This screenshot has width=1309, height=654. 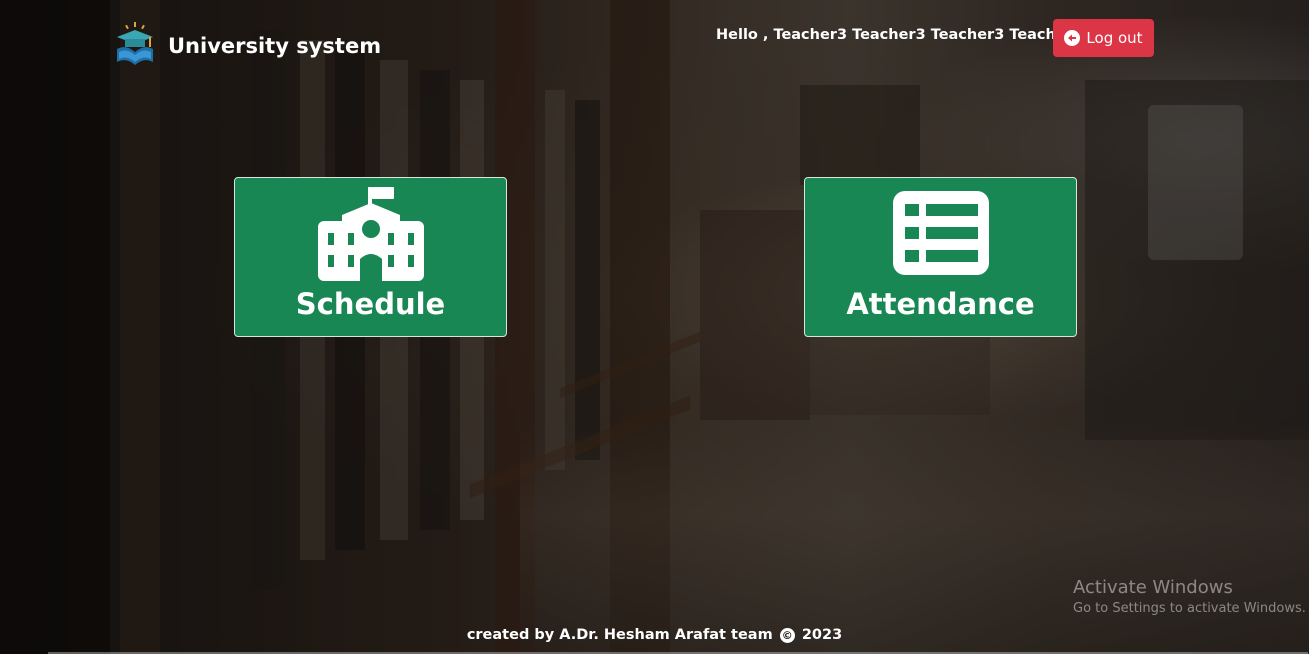 What do you see at coordinates (619, 635) in the screenshot?
I see `footer-credit: created by A.Dr. Hesham Arafat team` at bounding box center [619, 635].